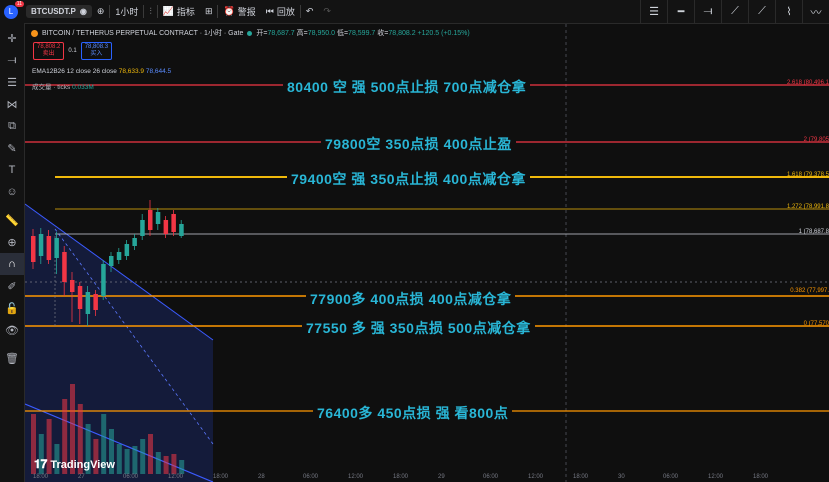 The image size is (829, 482). Describe the element at coordinates (81, 477) in the screenshot. I see `time-tick-label: 27` at that location.